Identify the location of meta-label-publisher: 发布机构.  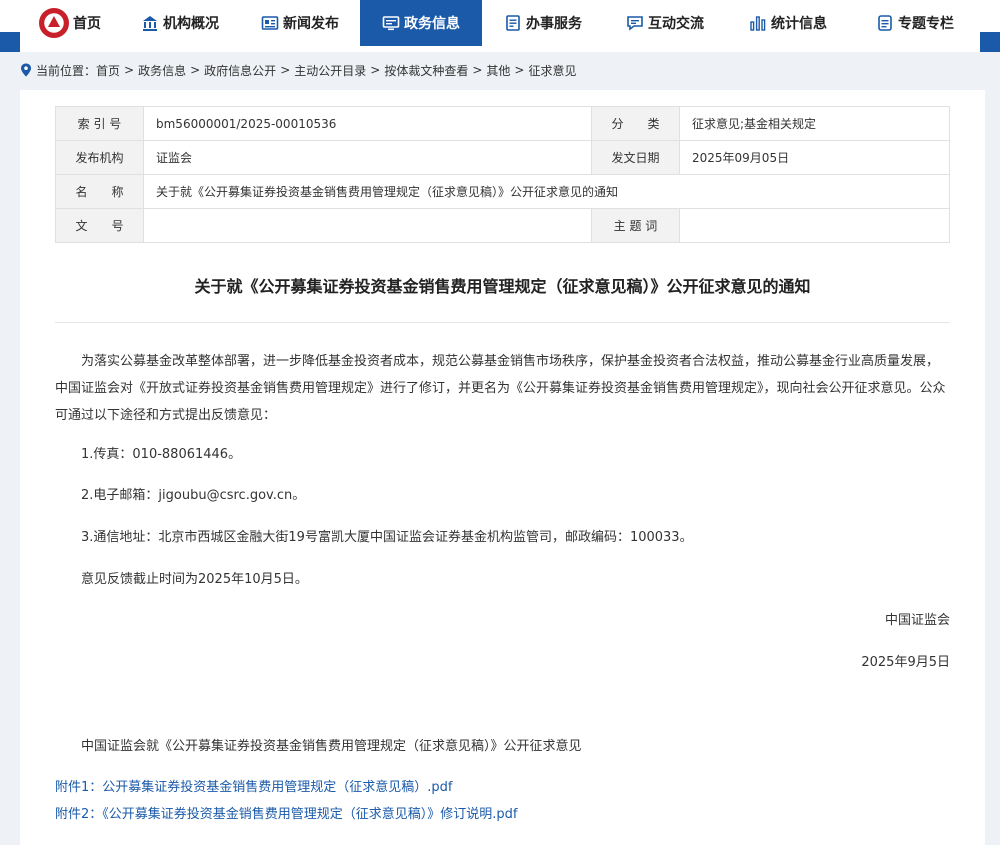
(99, 157).